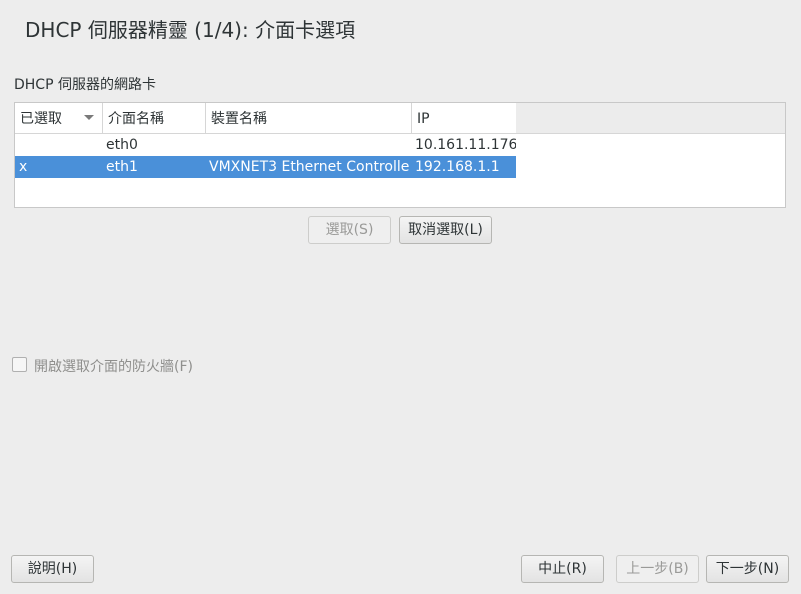  What do you see at coordinates (309, 167) in the screenshot?
I see `cell-device-name: VMXNET3 Ethernet Controller` at bounding box center [309, 167].